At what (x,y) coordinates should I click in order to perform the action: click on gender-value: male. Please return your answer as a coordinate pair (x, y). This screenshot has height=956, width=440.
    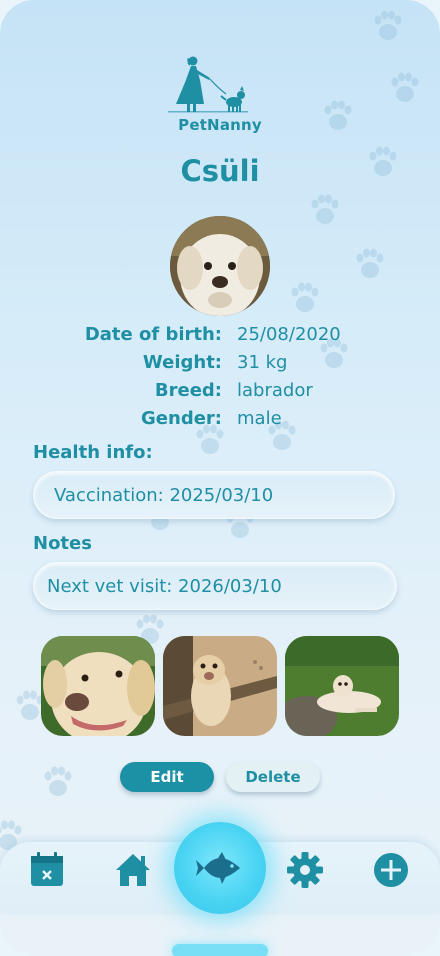
    Looking at the image, I should click on (259, 418).